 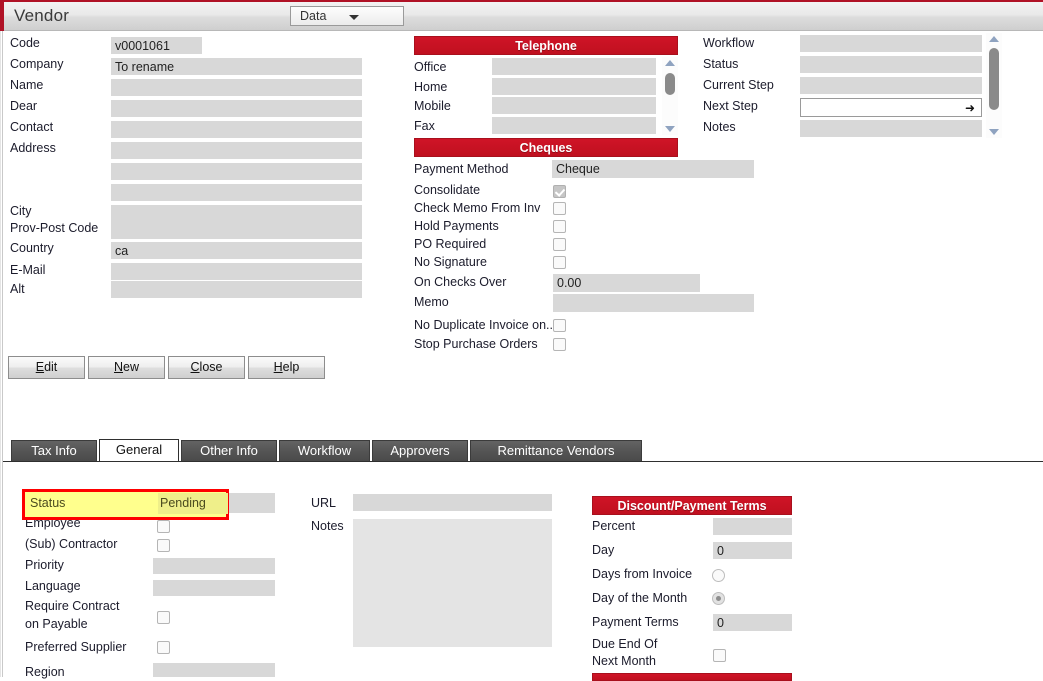 I want to click on status-value: Pending, so click(x=193, y=503).